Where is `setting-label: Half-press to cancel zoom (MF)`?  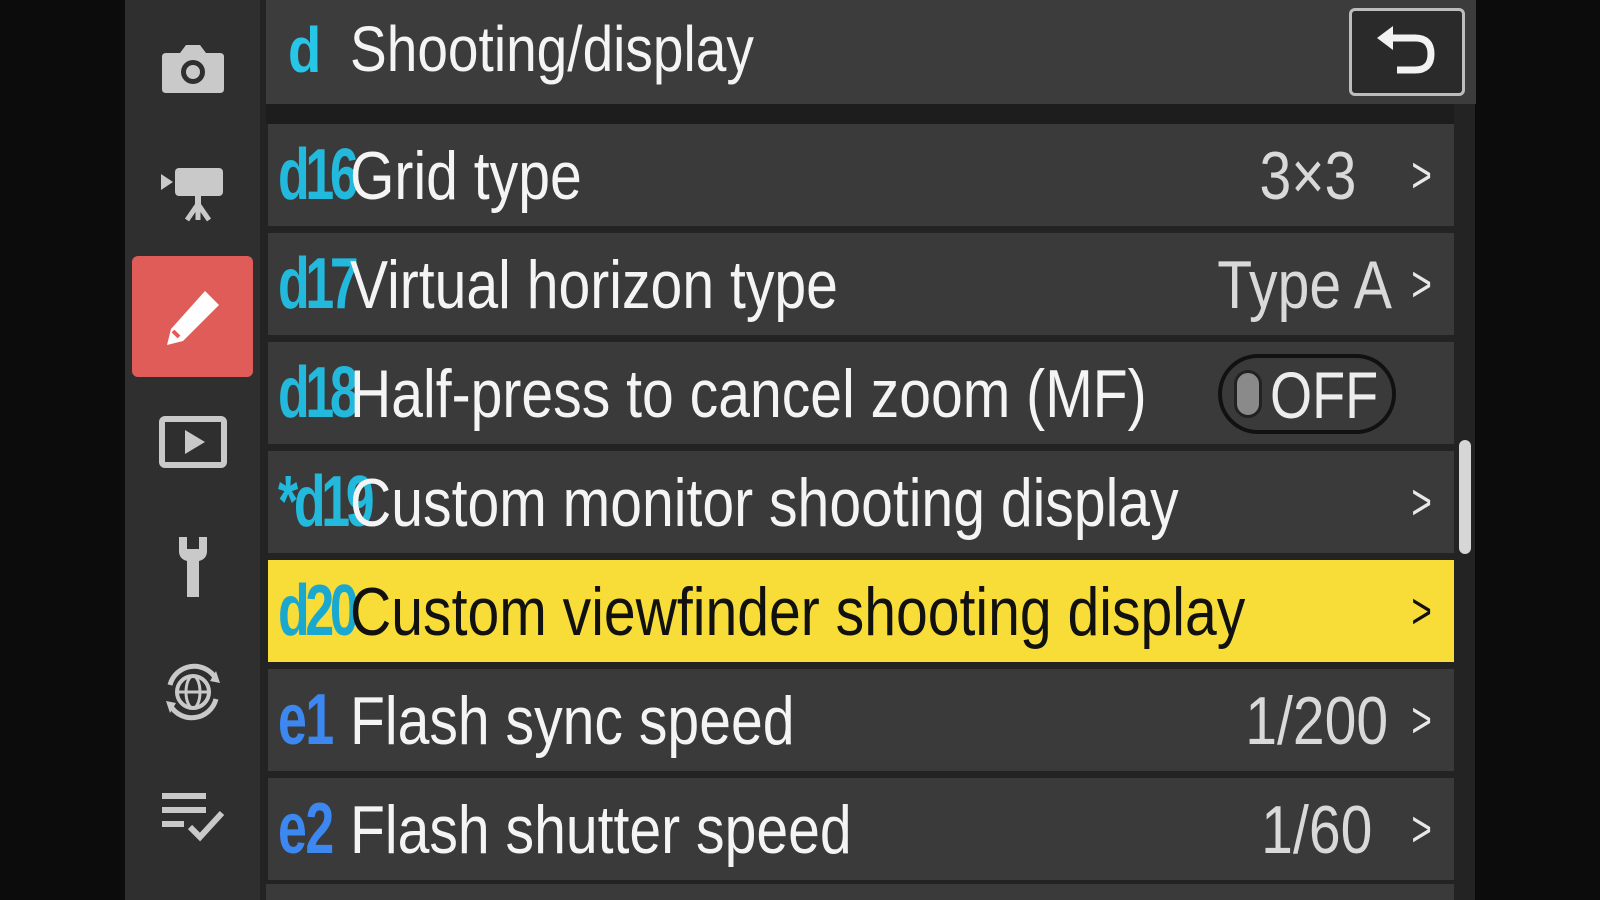 setting-label: Half-press to cancel zoom (MF) is located at coordinates (748, 394).